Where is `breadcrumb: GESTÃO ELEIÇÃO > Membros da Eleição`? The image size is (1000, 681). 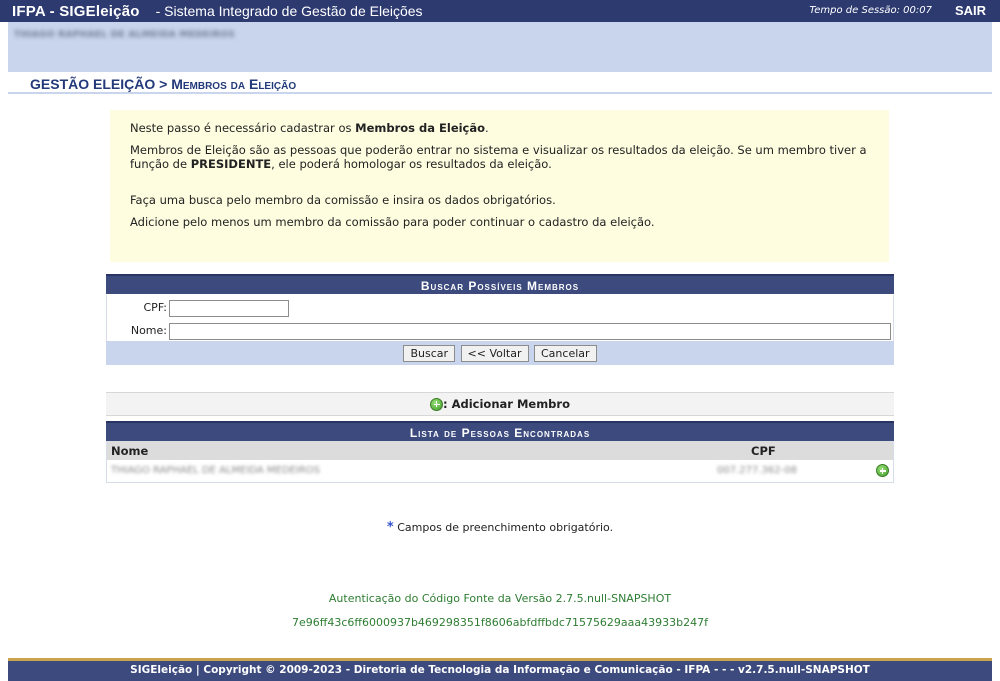 breadcrumb: GESTÃO ELEIÇÃO > Membros da Eleição is located at coordinates (163, 84).